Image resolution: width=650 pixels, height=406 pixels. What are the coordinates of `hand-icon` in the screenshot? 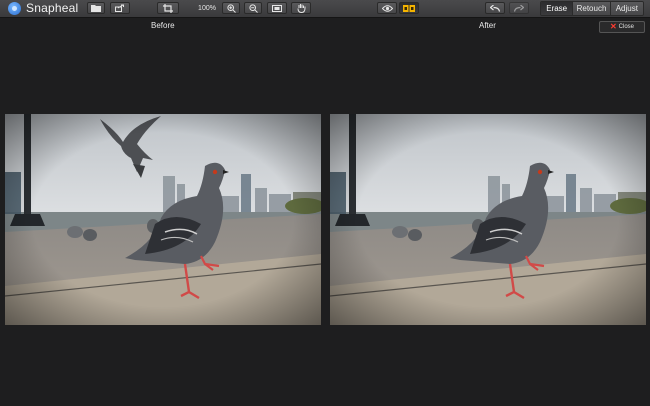 It's located at (301, 8).